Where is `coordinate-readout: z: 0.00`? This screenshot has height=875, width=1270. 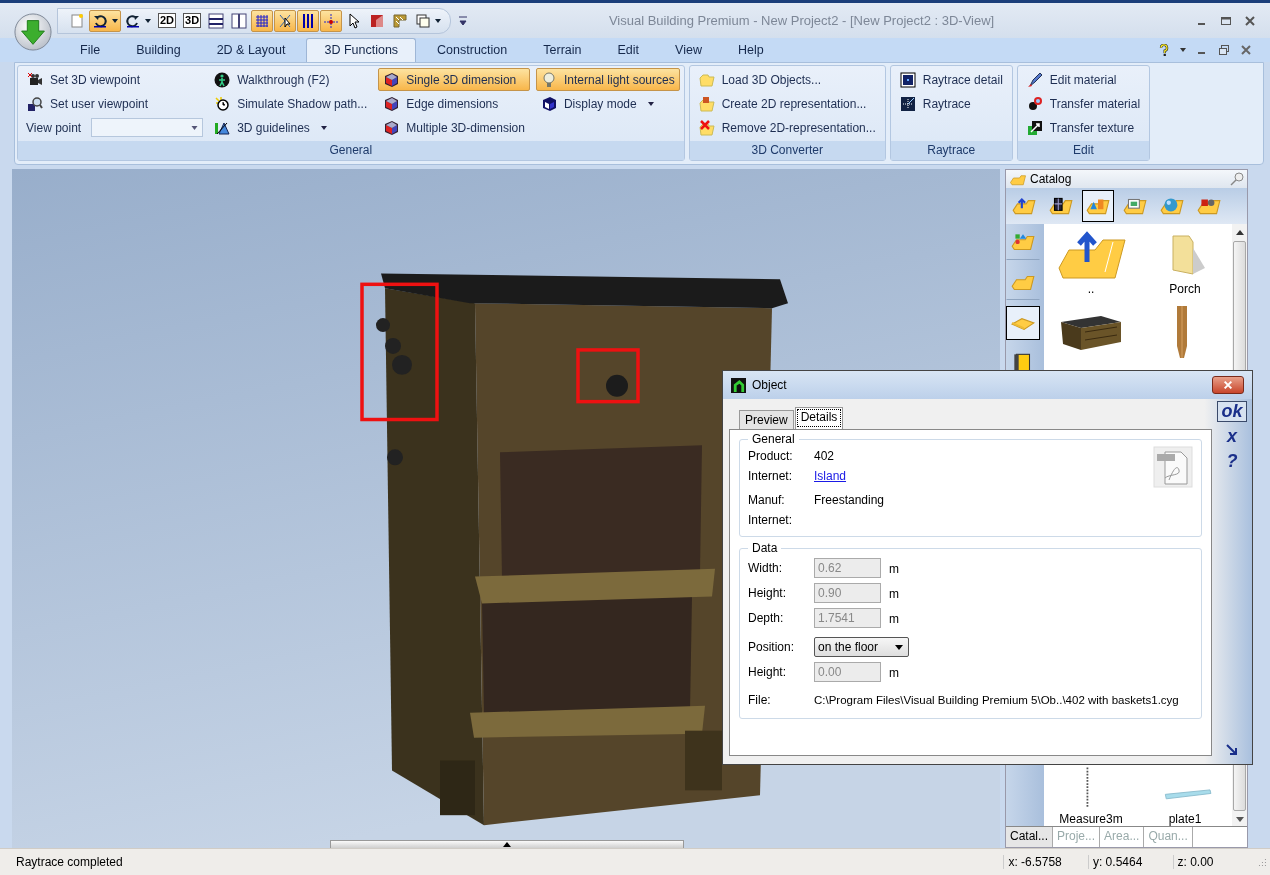
coordinate-readout: z: 0.00 is located at coordinates (1215, 862).